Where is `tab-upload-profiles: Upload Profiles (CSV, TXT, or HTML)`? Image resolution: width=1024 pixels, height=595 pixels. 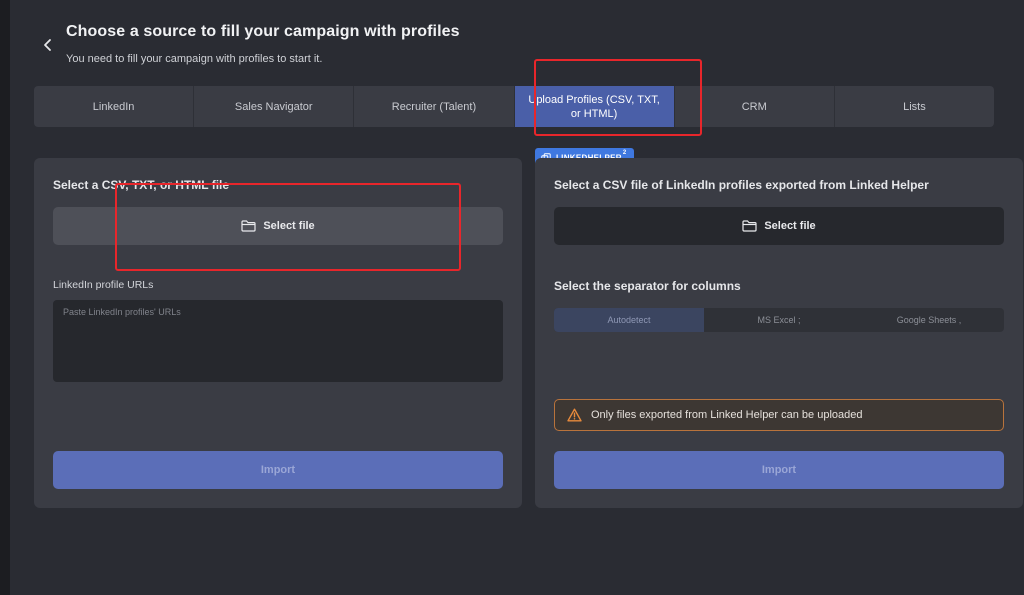 tab-upload-profiles: Upload Profiles (CSV, TXT, or HTML) is located at coordinates (594, 106).